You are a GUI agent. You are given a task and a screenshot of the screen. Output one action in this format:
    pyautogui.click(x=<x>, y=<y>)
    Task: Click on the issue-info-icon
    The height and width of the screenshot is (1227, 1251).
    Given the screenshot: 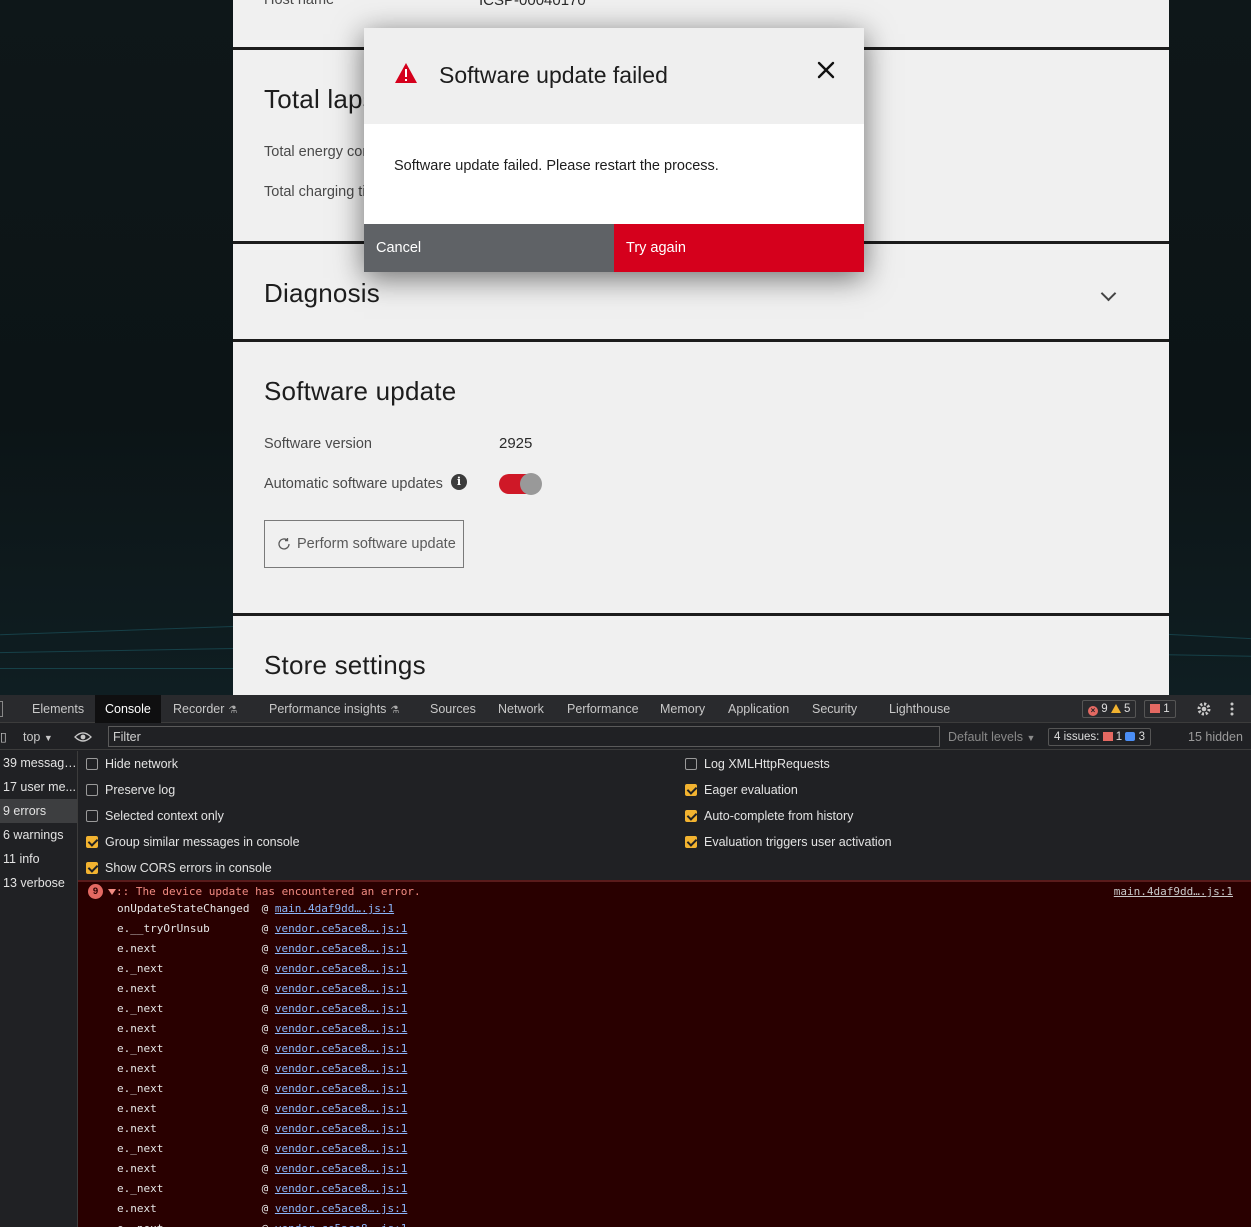 What is the action you would take?
    pyautogui.click(x=1130, y=736)
    